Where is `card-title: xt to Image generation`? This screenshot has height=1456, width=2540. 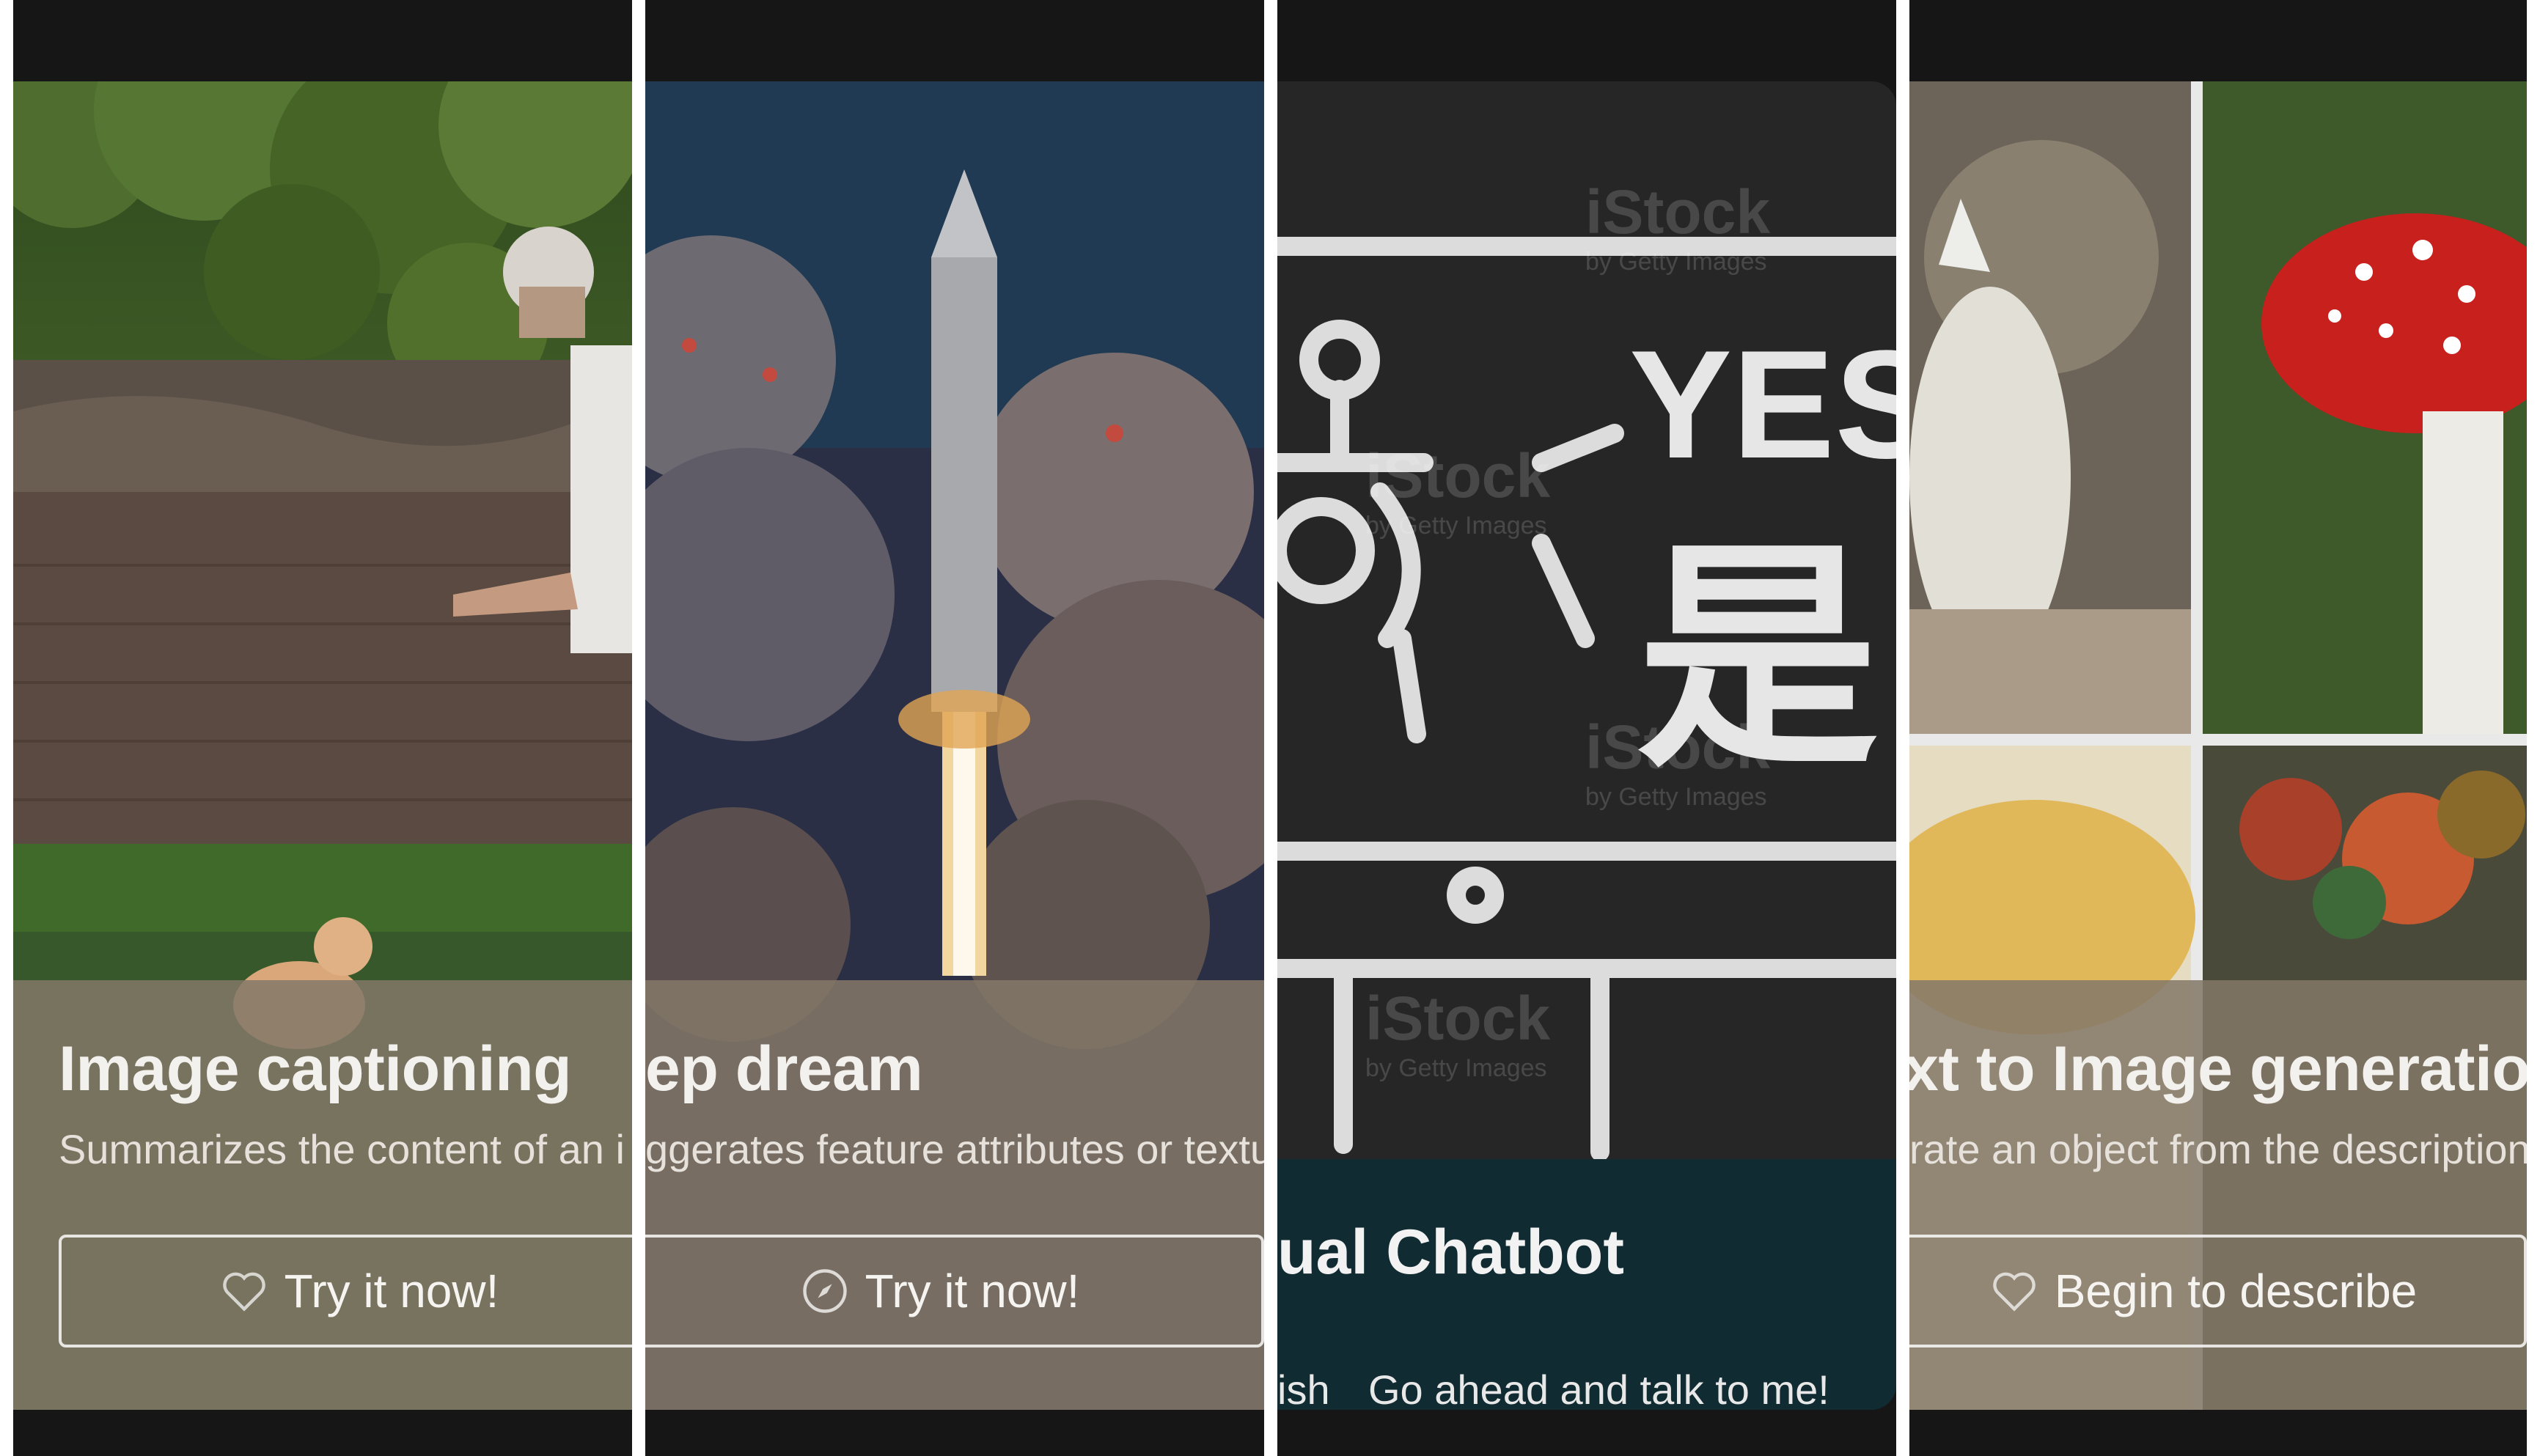 card-title: xt to Image generation is located at coordinates (2218, 1069).